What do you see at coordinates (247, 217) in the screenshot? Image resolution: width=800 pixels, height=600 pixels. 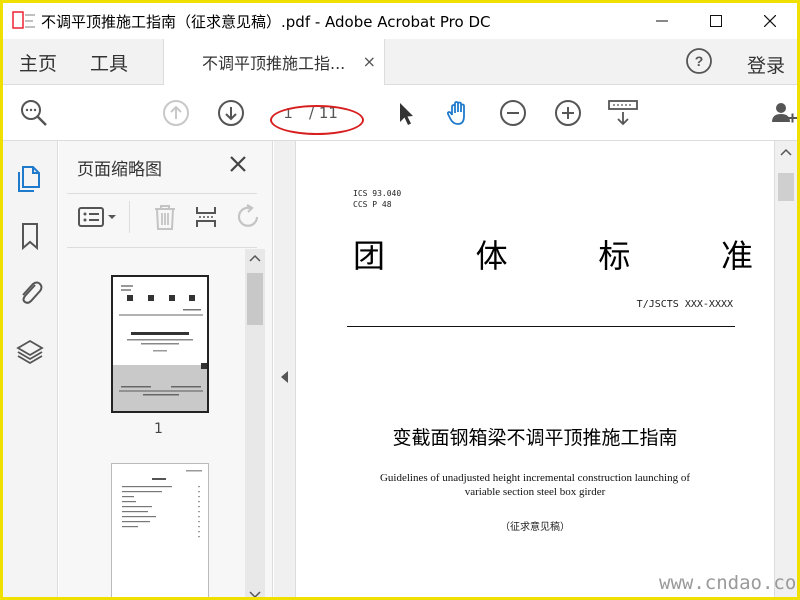 I see `rotate-page-icon` at bounding box center [247, 217].